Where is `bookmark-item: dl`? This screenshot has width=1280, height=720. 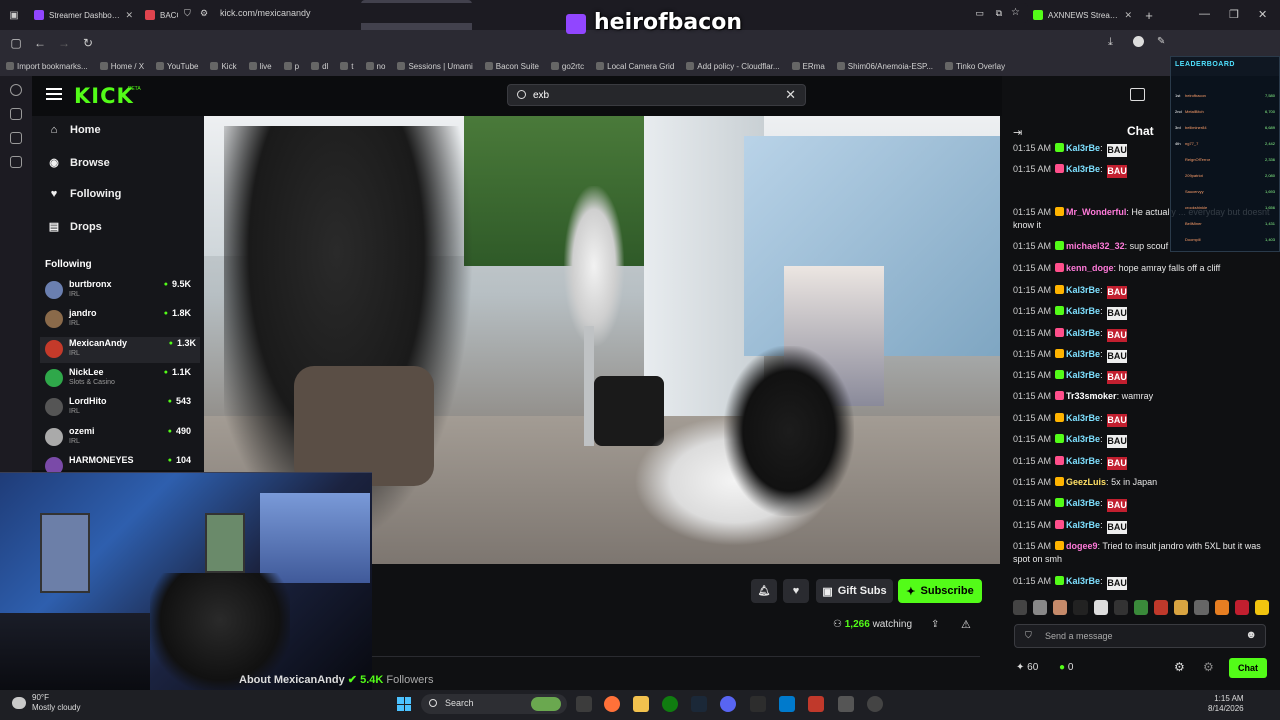
bookmark-item: dl is located at coordinates (319, 66).